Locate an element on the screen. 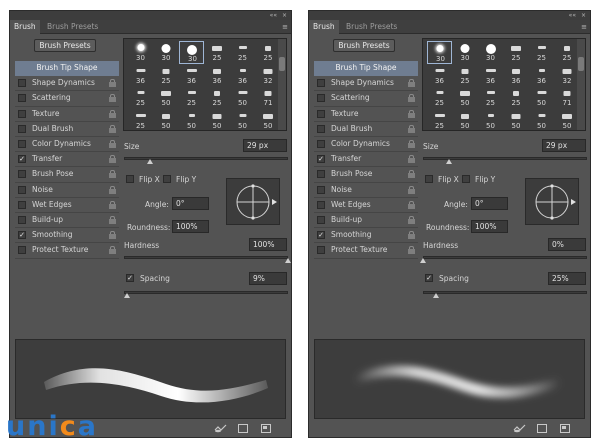  angle-roundness-widget is located at coordinates (552, 201).